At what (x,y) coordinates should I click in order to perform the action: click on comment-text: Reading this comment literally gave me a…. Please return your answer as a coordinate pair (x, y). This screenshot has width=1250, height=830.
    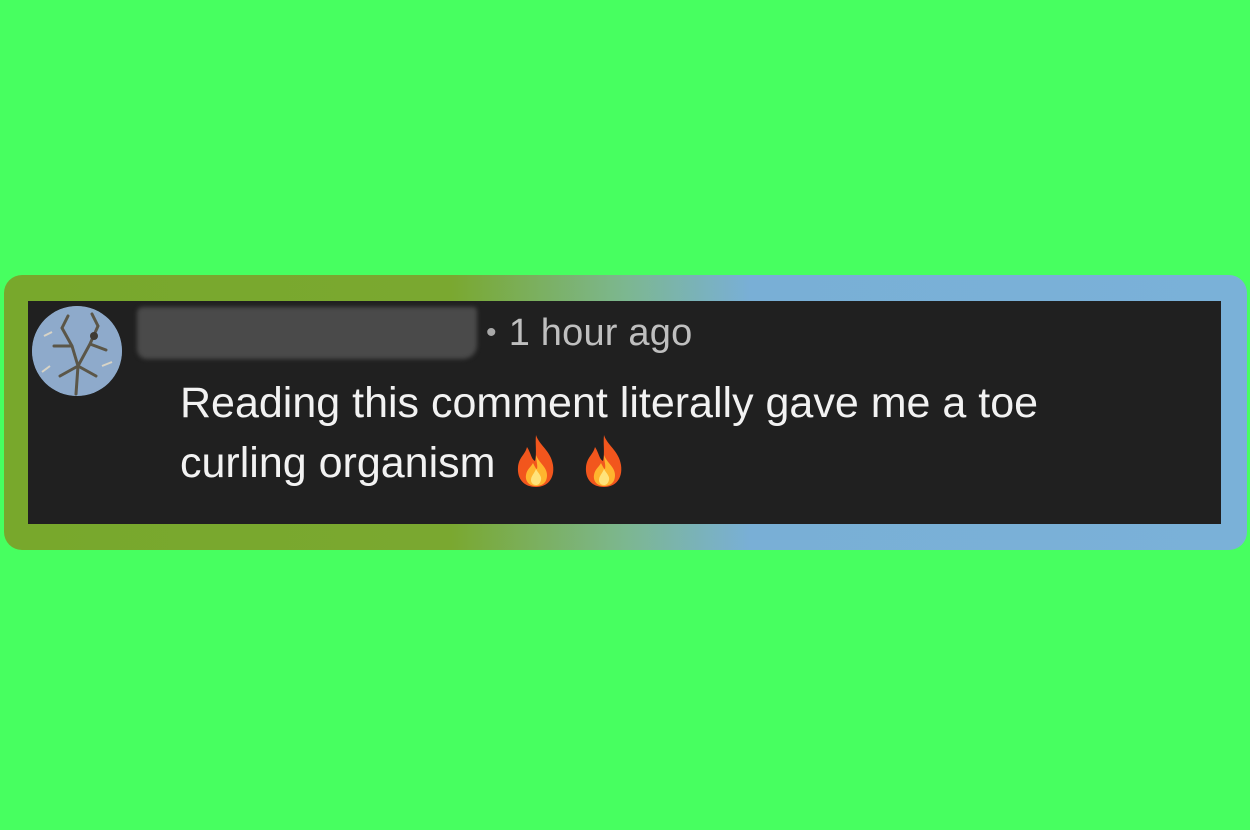
    Looking at the image, I should click on (700, 433).